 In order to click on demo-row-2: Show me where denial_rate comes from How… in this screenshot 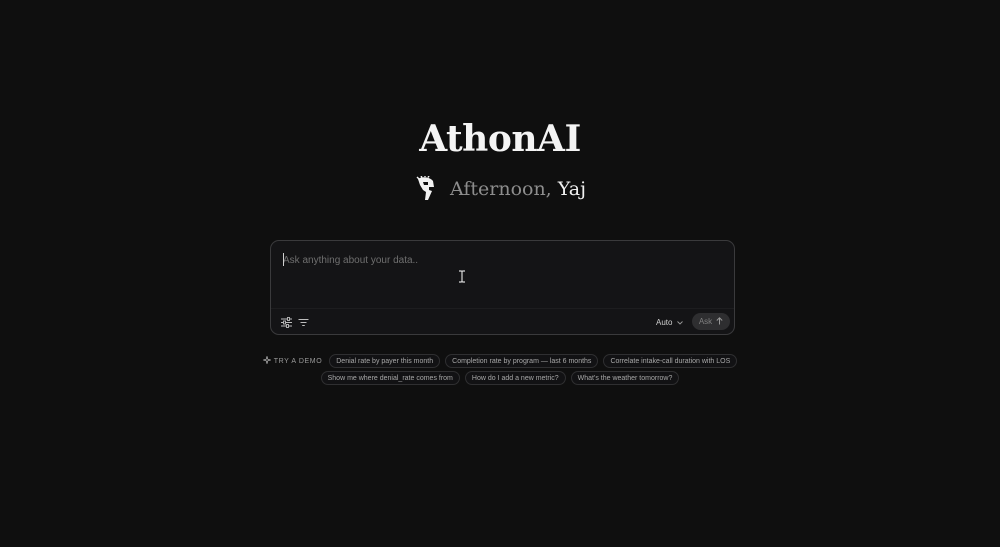, I will do `click(500, 378)`.